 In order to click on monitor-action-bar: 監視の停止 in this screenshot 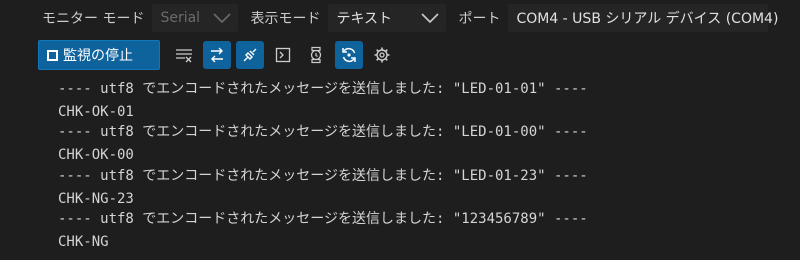, I will do `click(400, 55)`.